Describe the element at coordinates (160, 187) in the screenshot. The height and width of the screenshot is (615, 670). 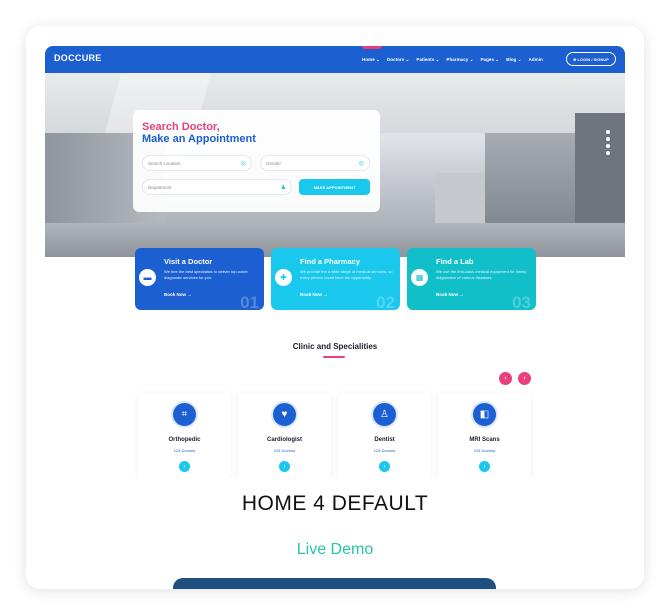
I see `department-placeholder: Department` at that location.